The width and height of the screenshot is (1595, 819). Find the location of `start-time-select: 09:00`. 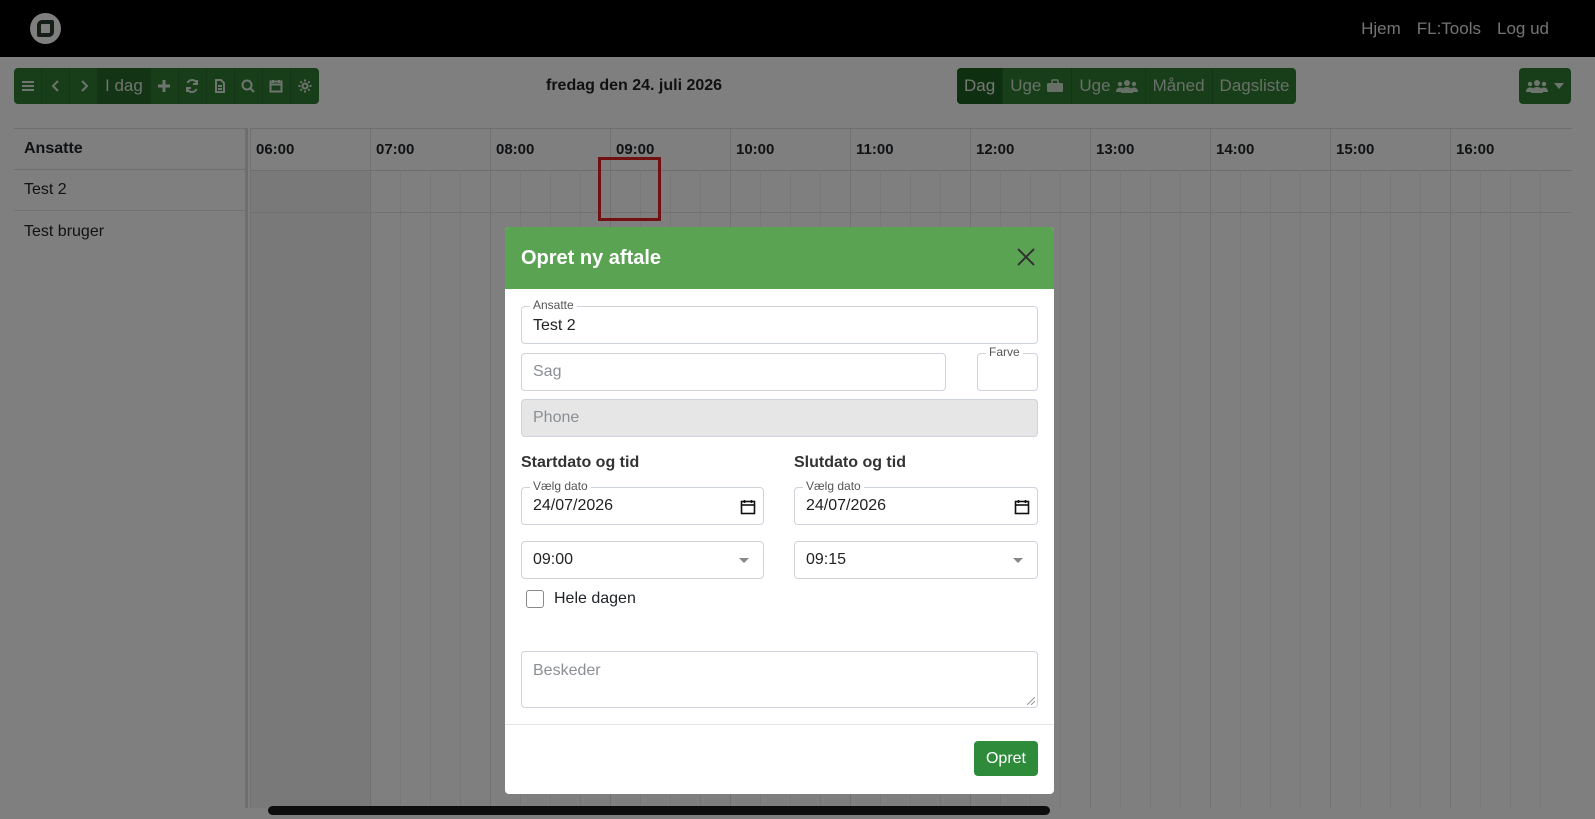

start-time-select: 09:00 is located at coordinates (642, 560).